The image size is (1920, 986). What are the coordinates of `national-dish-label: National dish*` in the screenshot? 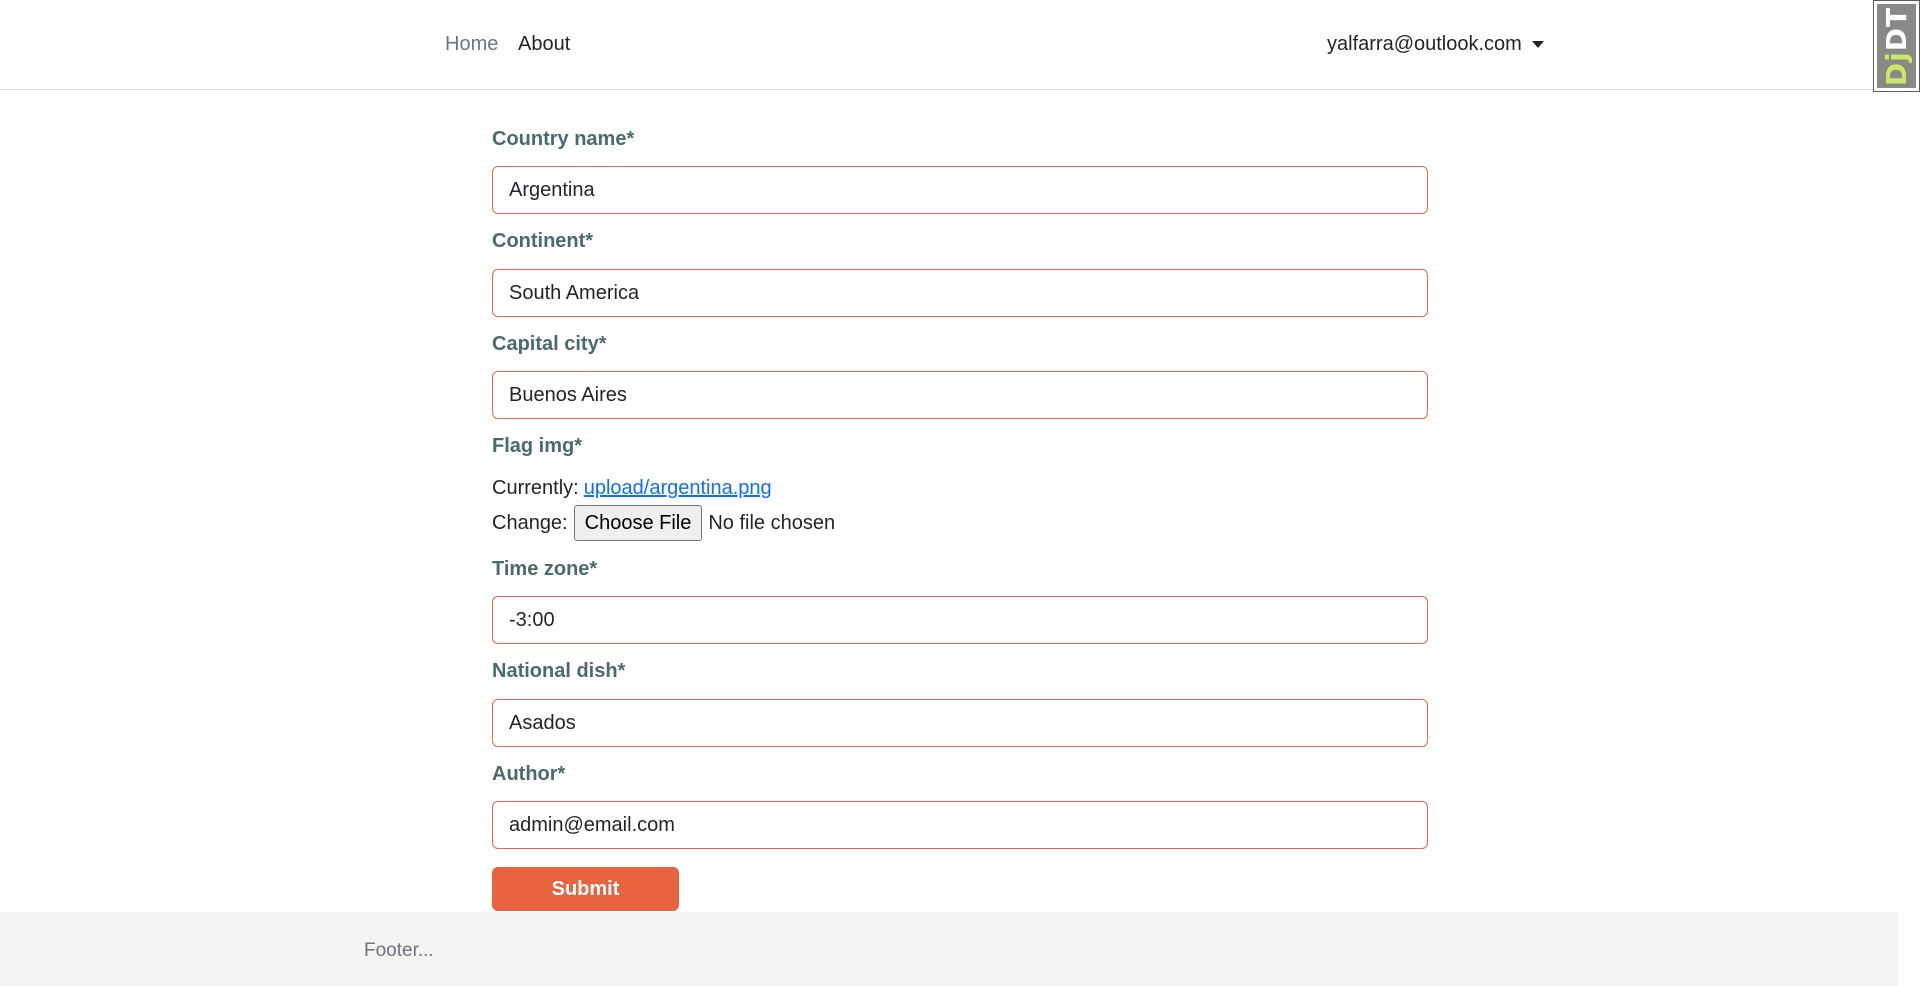 It's located at (559, 671).